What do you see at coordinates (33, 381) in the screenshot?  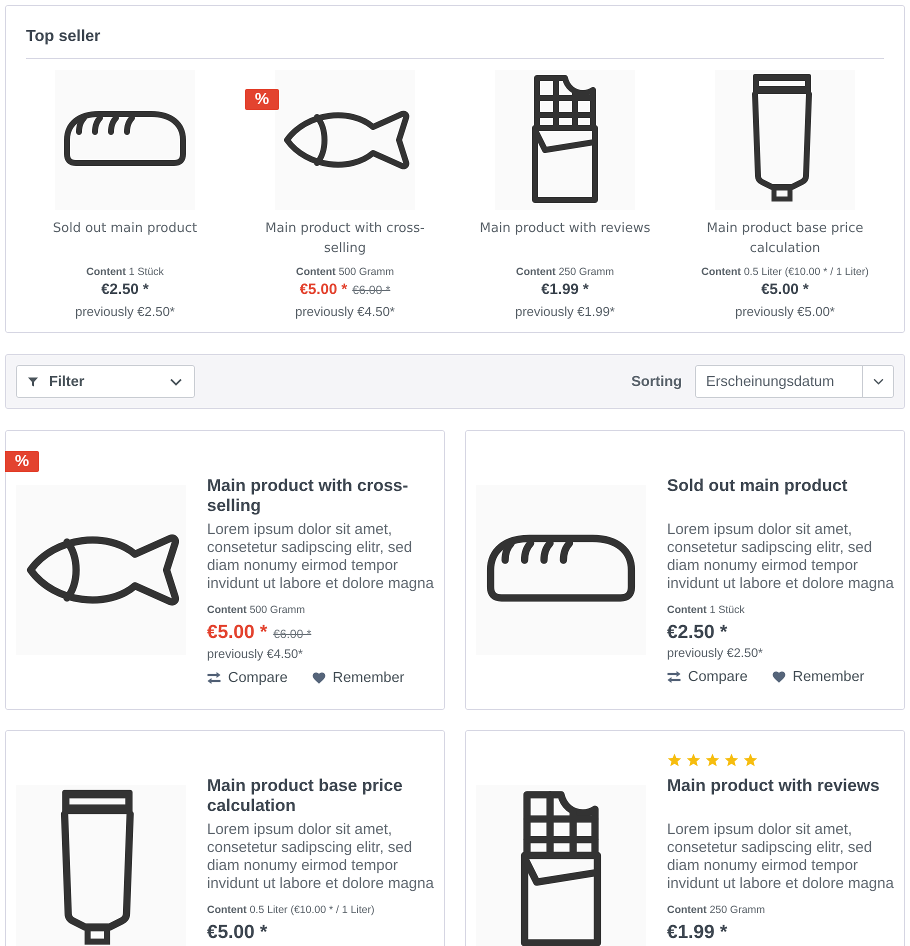 I see `filter-icon` at bounding box center [33, 381].